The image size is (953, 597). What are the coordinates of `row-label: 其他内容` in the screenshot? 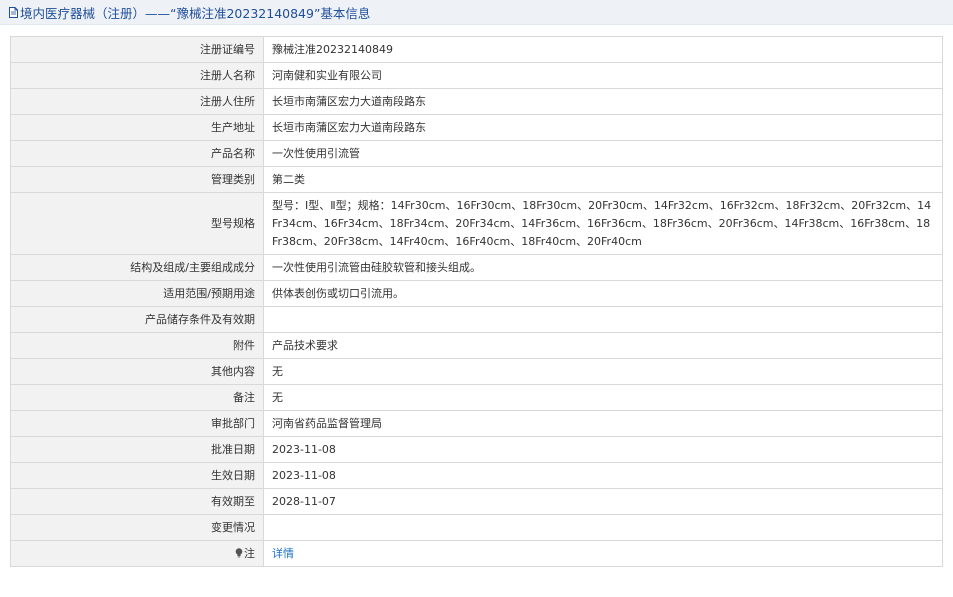 It's located at (137, 371).